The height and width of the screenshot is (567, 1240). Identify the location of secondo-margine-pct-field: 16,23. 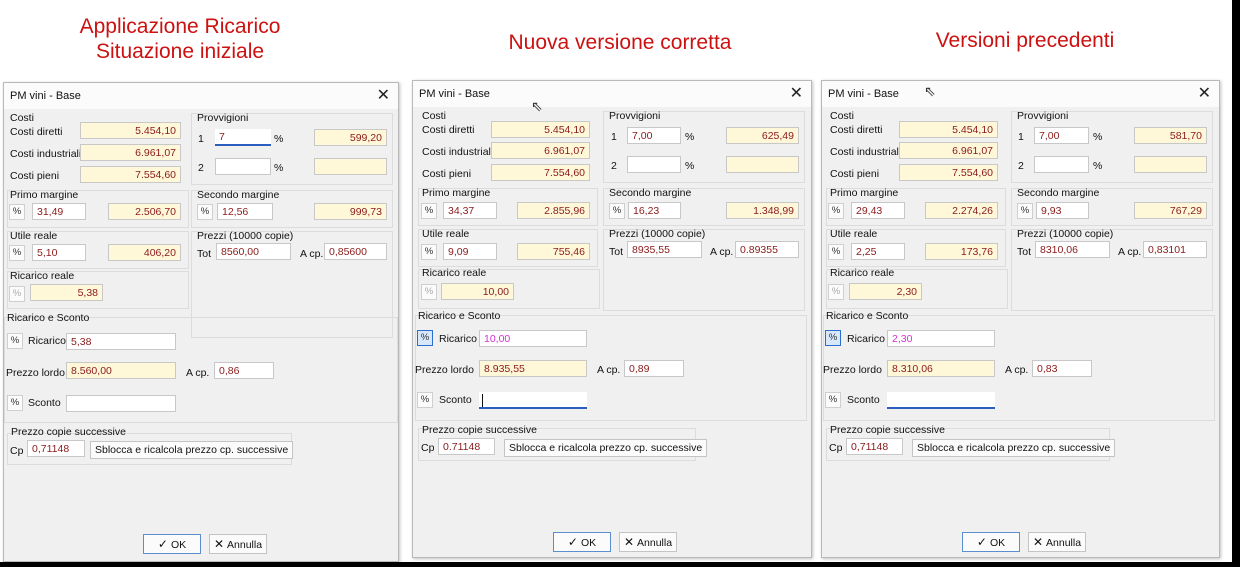
(654, 210).